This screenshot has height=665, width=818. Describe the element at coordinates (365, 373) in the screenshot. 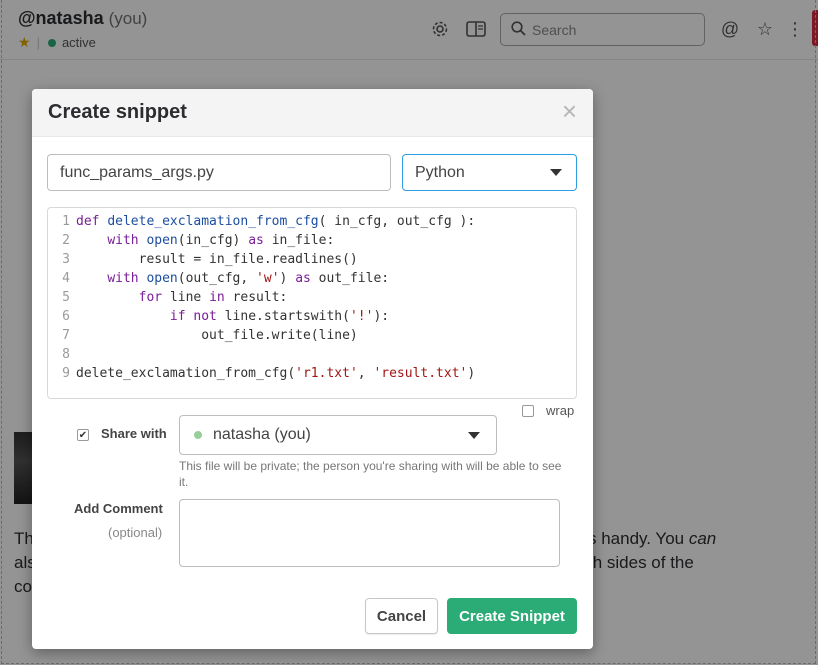

I see `code-token: ,` at that location.